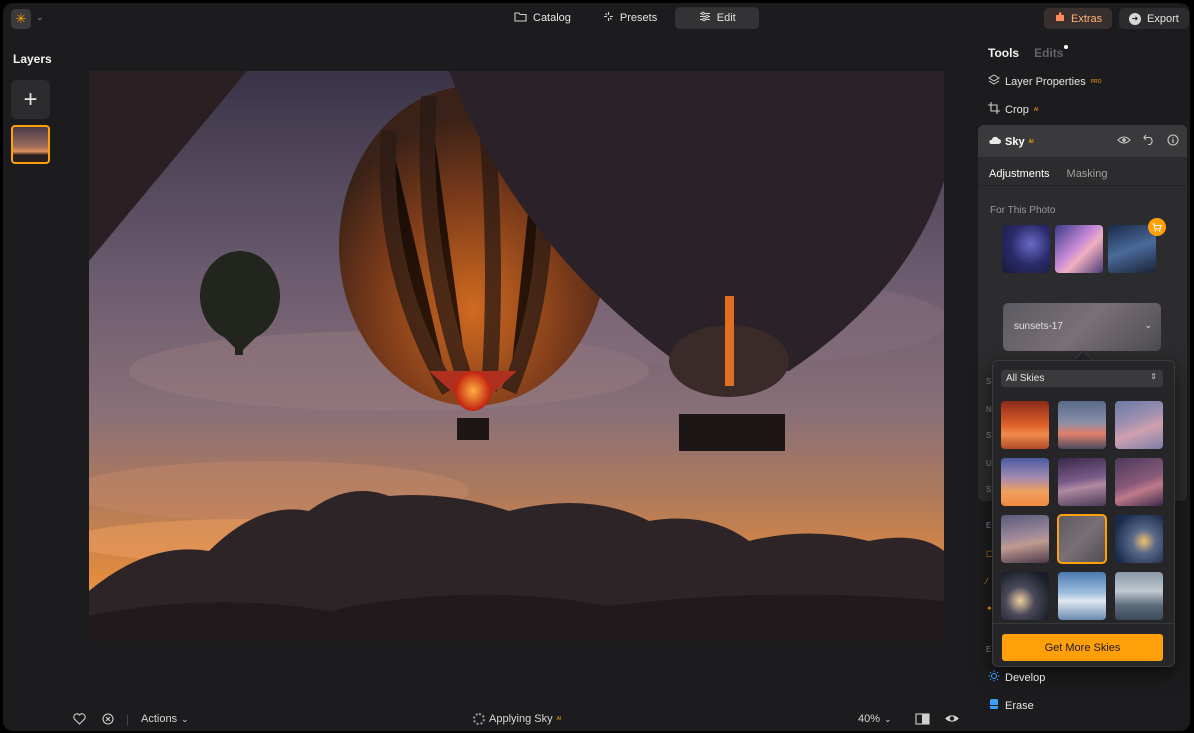 The width and height of the screenshot is (1194, 733). I want to click on actions-menu-button: Actions ⌄, so click(165, 719).